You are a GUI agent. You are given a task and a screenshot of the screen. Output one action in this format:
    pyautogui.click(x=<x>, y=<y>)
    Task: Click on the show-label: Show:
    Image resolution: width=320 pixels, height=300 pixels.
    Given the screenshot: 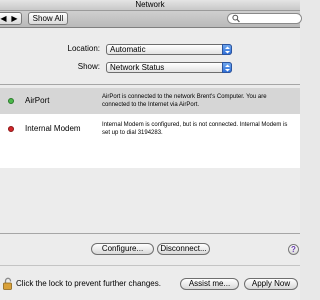 What is the action you would take?
    pyautogui.click(x=88, y=66)
    